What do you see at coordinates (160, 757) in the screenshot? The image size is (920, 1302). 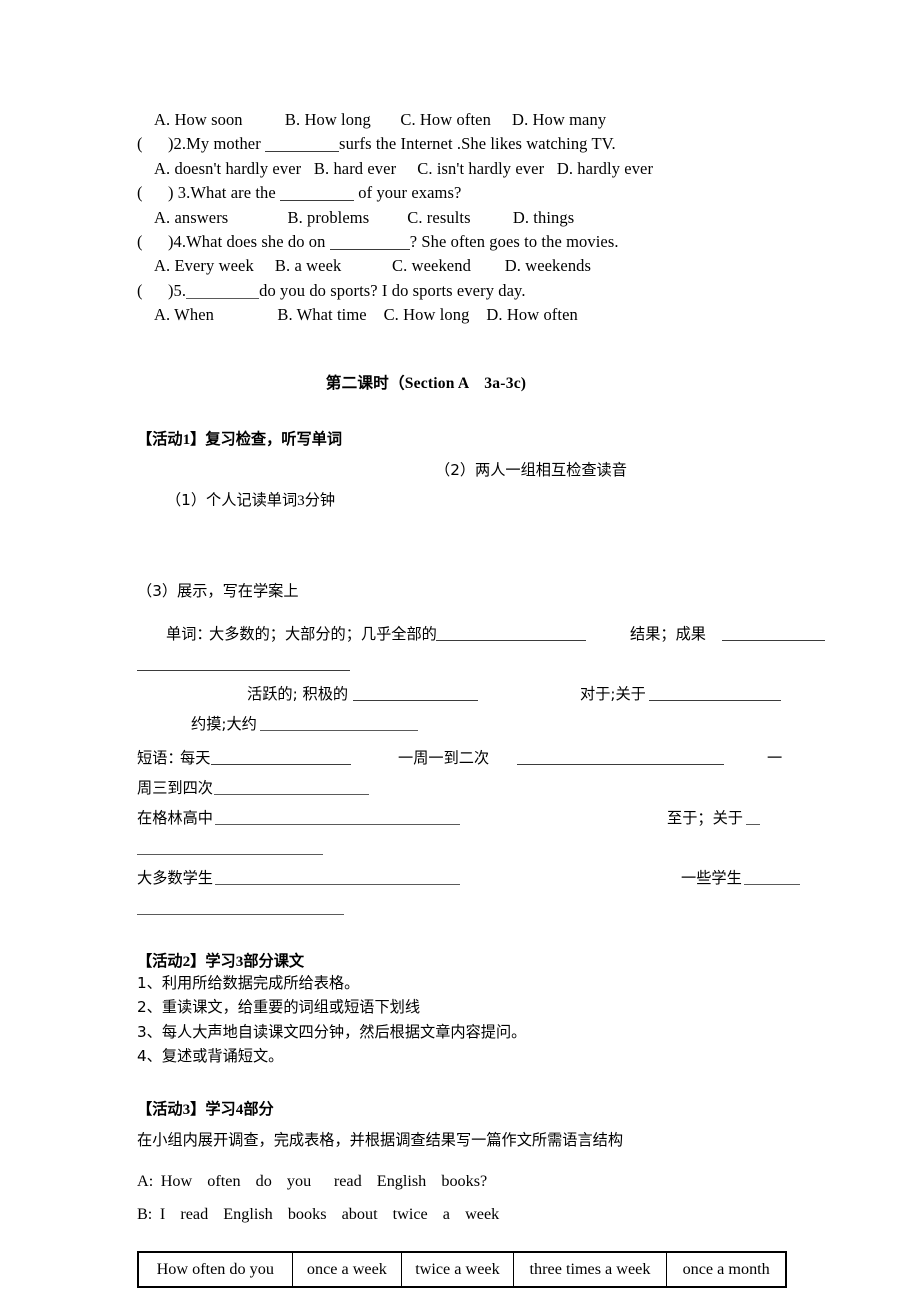 I see `phrase-label: 短语：` at bounding box center [160, 757].